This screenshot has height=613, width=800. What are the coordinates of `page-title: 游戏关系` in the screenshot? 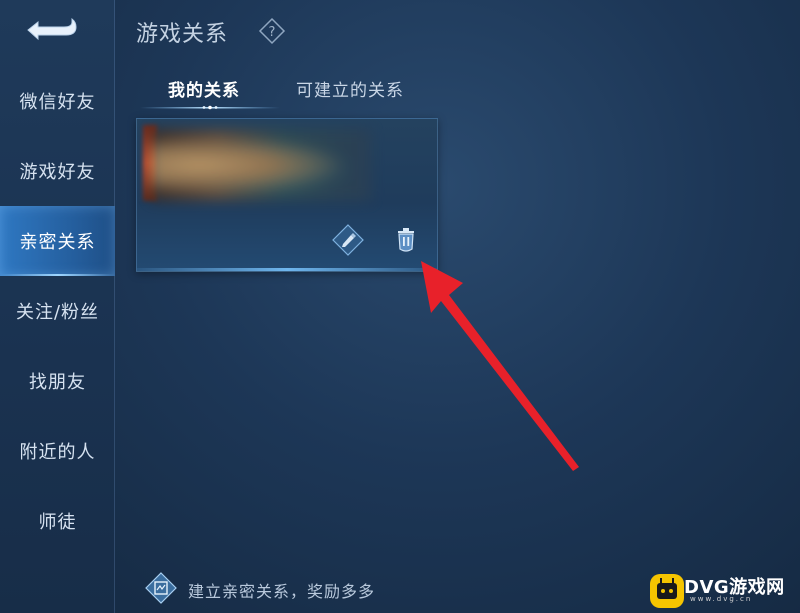 It's located at (182, 34).